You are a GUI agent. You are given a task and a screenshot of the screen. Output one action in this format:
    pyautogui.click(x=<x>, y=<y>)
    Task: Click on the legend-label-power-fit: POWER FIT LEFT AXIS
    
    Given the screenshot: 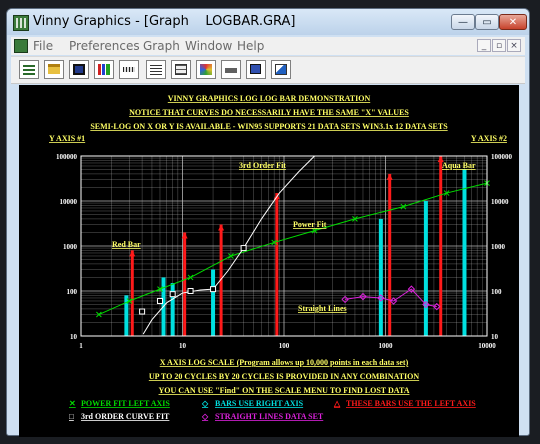 What is the action you would take?
    pyautogui.click(x=125, y=403)
    